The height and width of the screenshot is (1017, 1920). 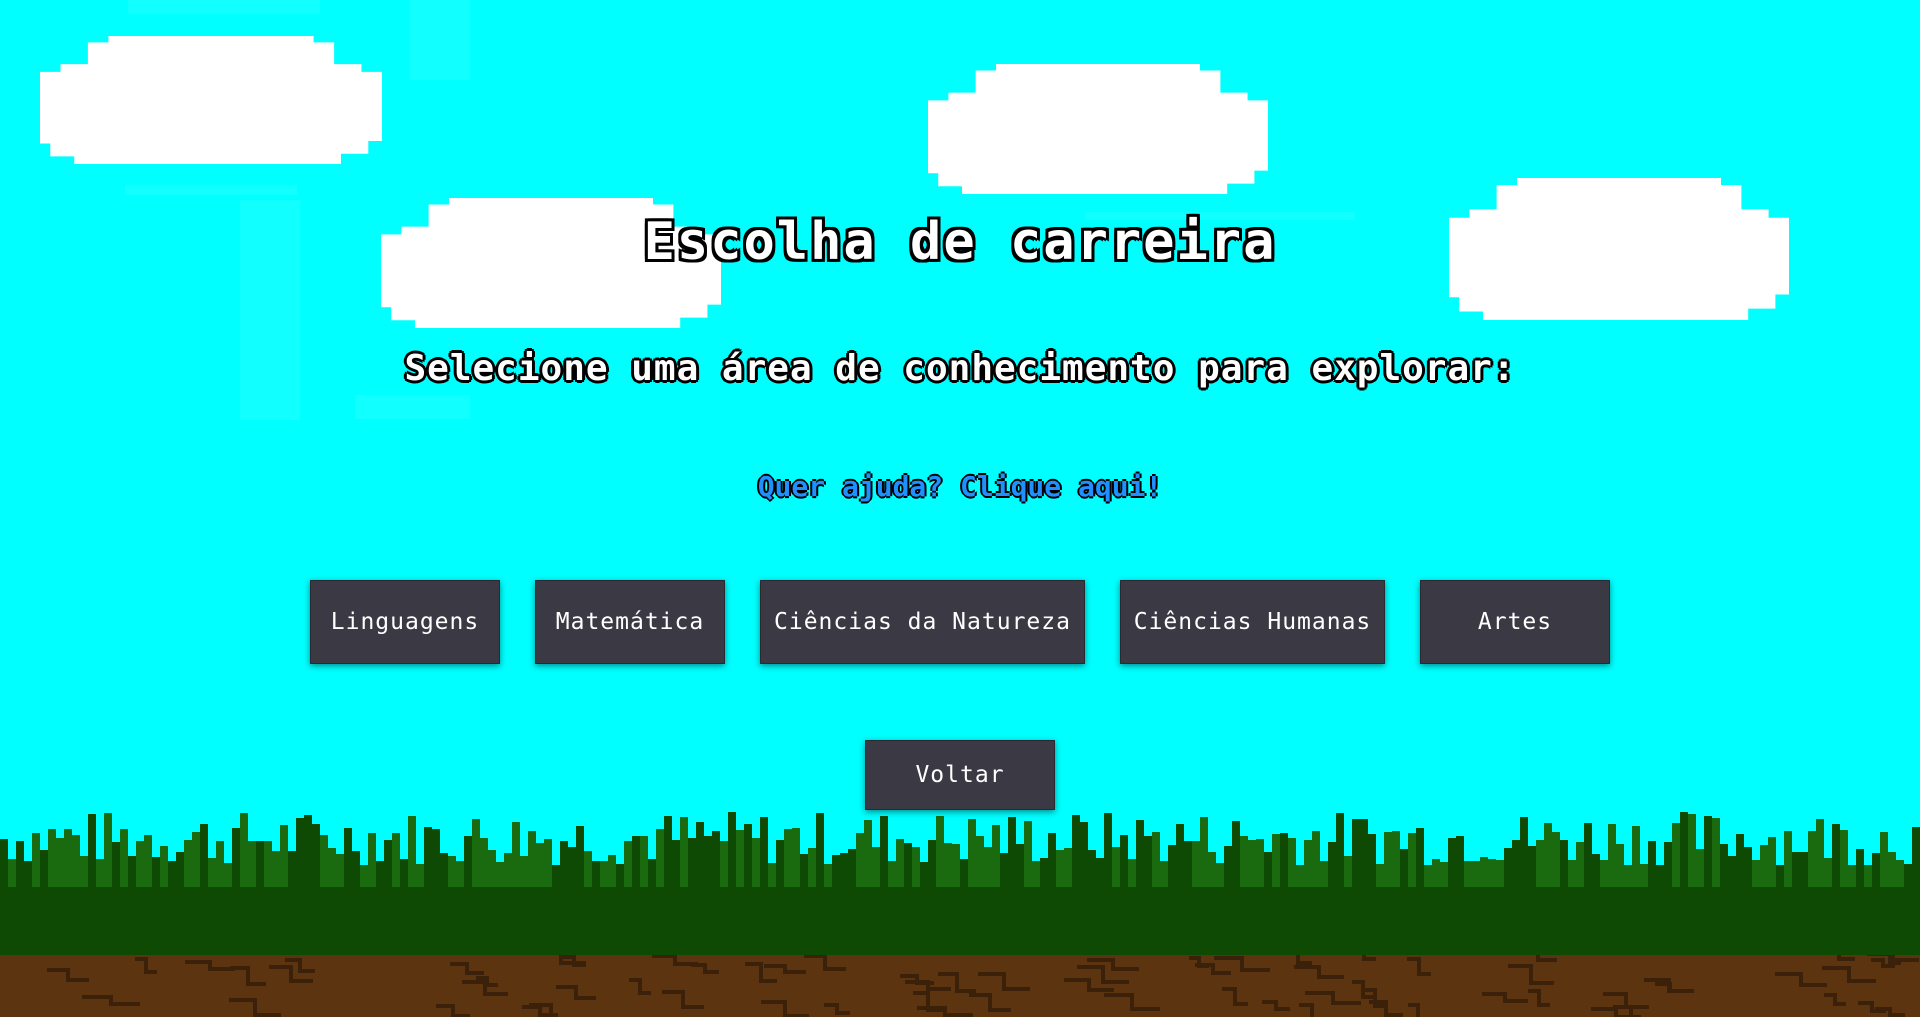 I want to click on area-button-ciencias-humanas: Ciências Humanas, so click(x=1252, y=622).